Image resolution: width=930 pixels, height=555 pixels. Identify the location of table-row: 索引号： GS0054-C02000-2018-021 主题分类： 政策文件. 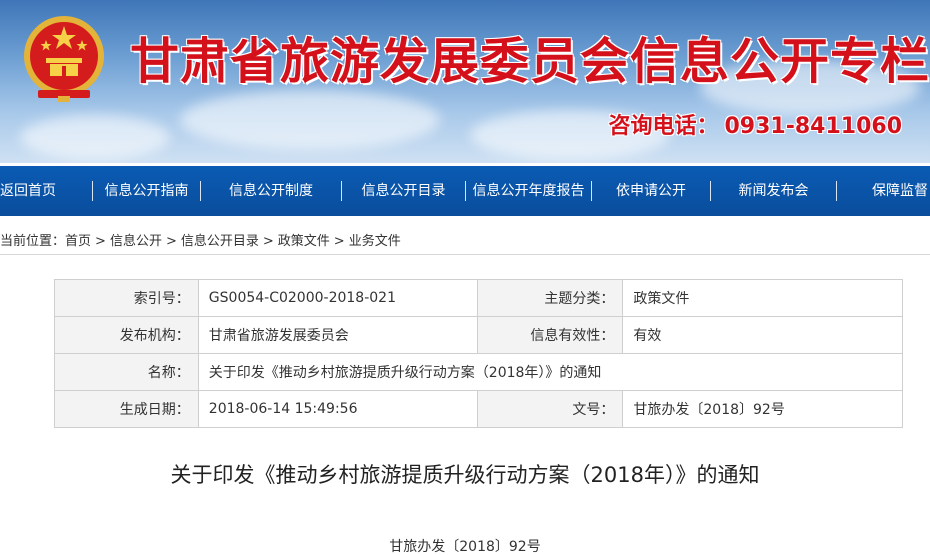
(478, 298).